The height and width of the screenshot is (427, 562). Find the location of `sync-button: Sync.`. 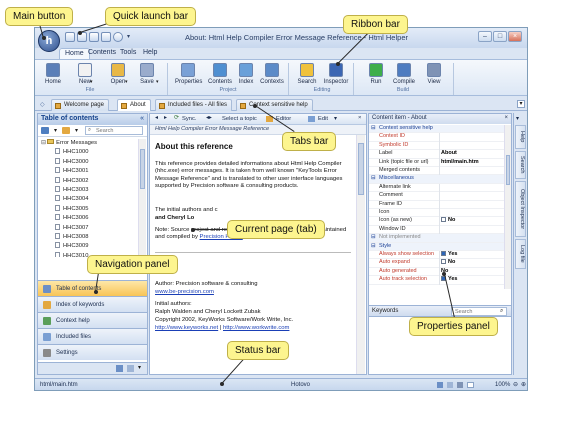

sync-button: Sync. is located at coordinates (189, 119).